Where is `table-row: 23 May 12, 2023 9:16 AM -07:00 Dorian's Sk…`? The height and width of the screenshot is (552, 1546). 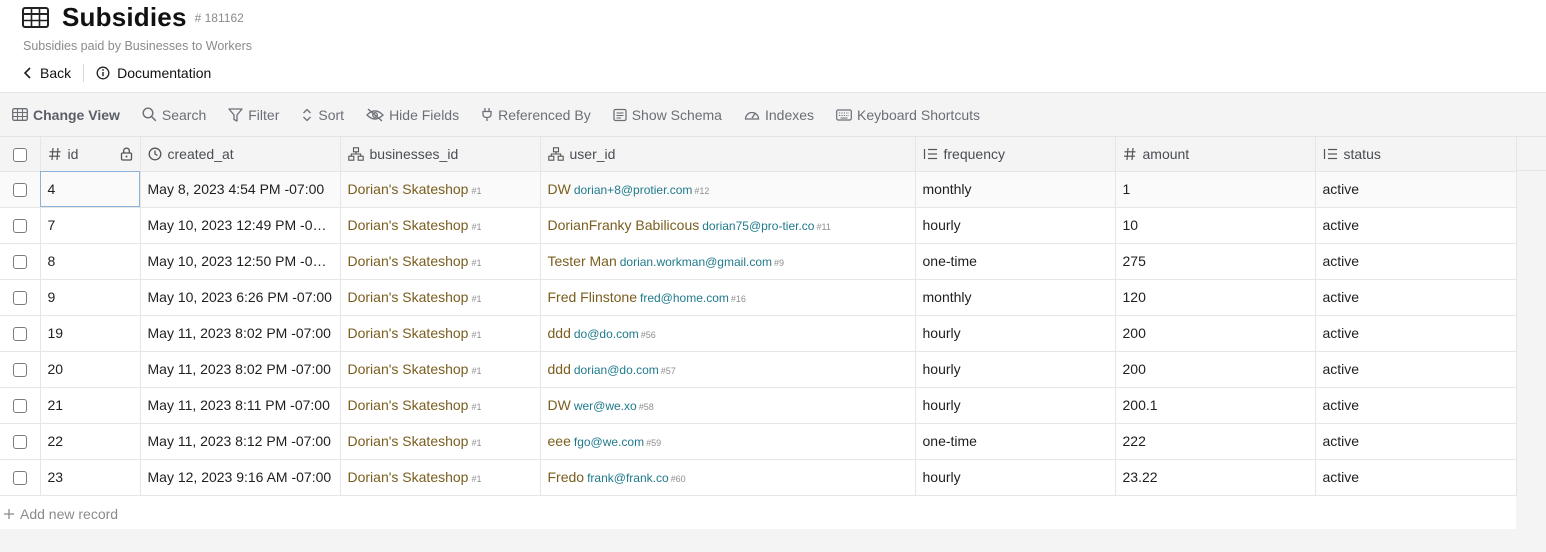
table-row: 23 May 12, 2023 9:16 AM -07:00 Dorian's Sk… is located at coordinates (758, 477).